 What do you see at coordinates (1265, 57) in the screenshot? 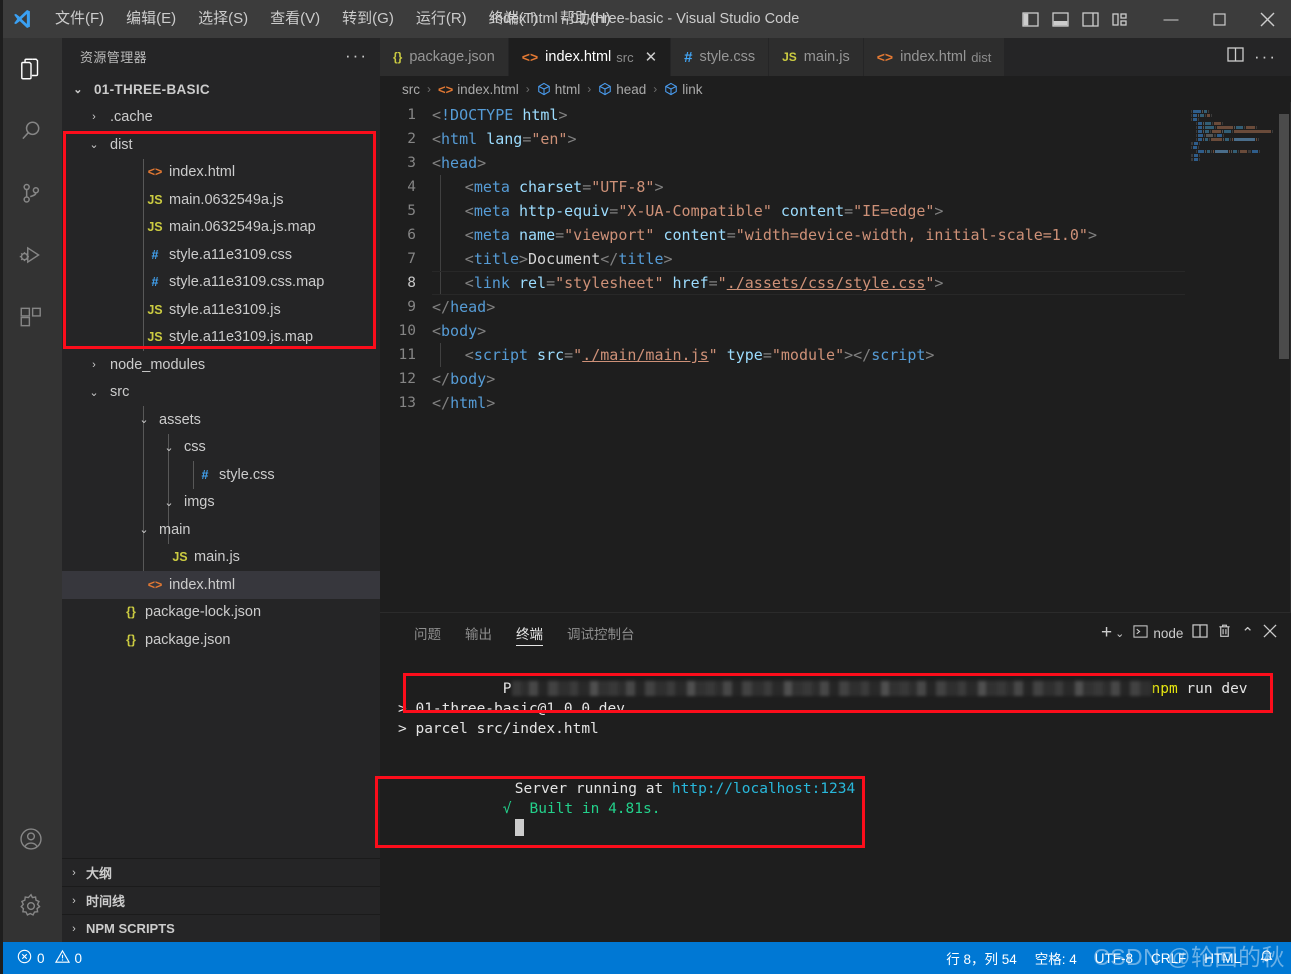
I see `more-actions-icon: ···` at bounding box center [1265, 57].